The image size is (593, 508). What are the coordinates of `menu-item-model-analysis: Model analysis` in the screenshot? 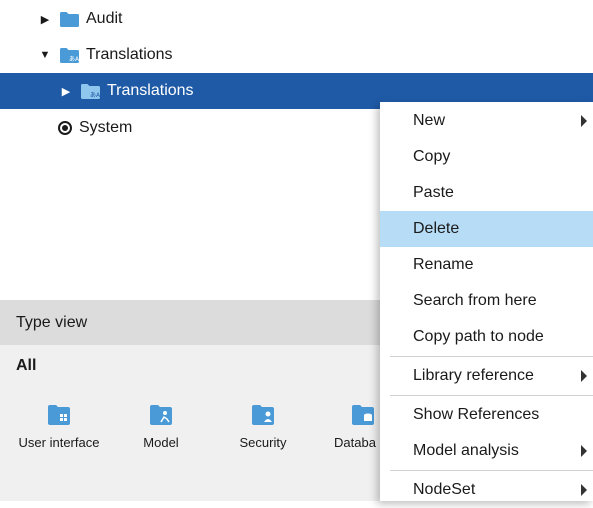 It's located at (486, 451).